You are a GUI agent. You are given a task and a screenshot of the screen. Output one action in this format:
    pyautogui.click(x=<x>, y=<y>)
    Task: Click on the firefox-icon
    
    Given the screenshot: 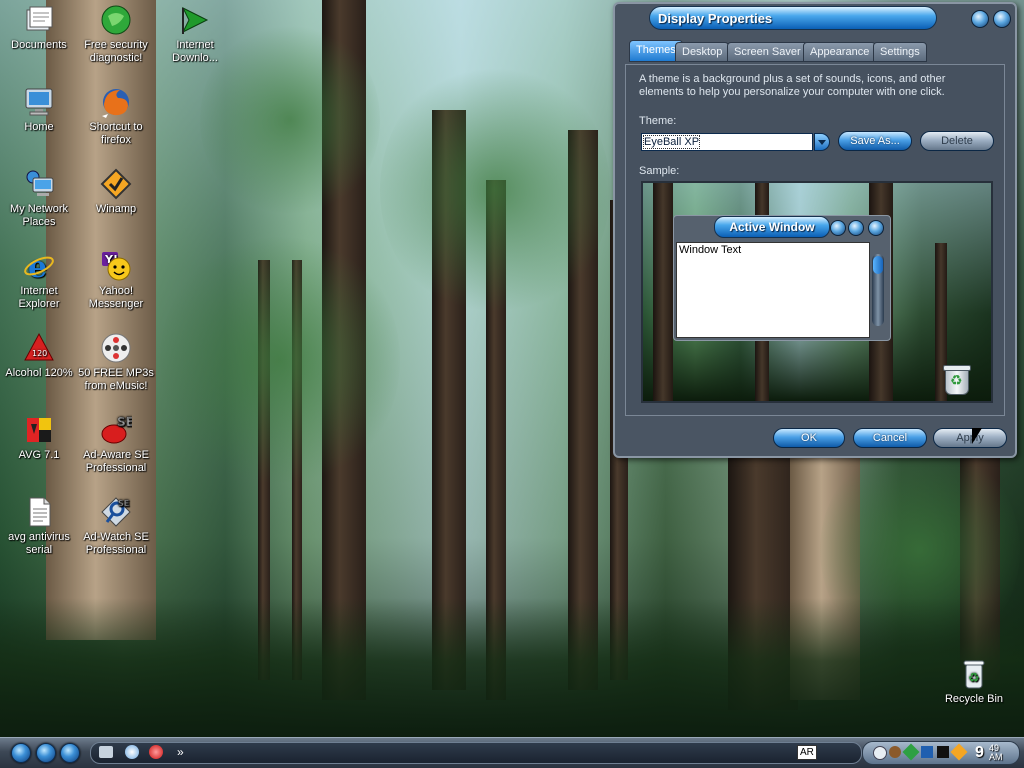 What is the action you would take?
    pyautogui.click(x=116, y=102)
    